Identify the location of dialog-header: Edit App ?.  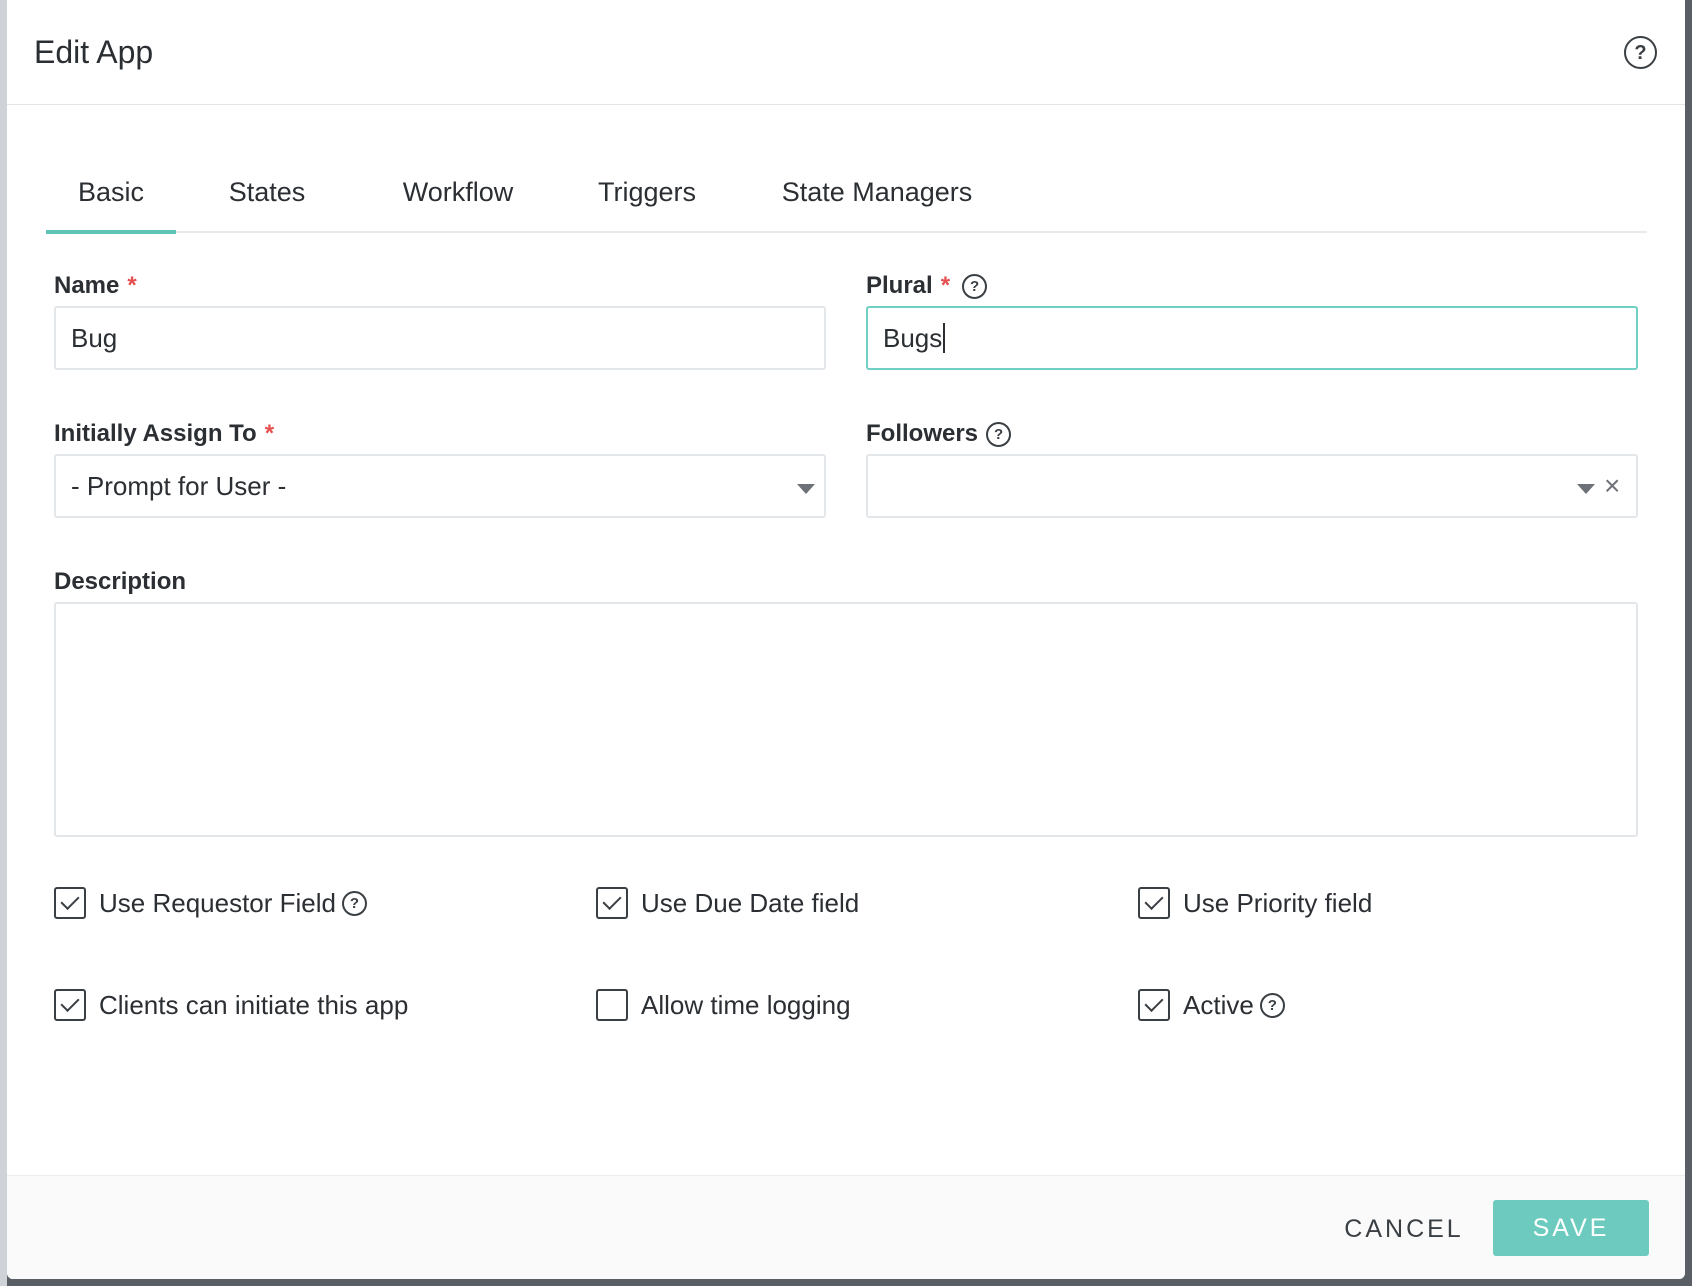
(846, 52).